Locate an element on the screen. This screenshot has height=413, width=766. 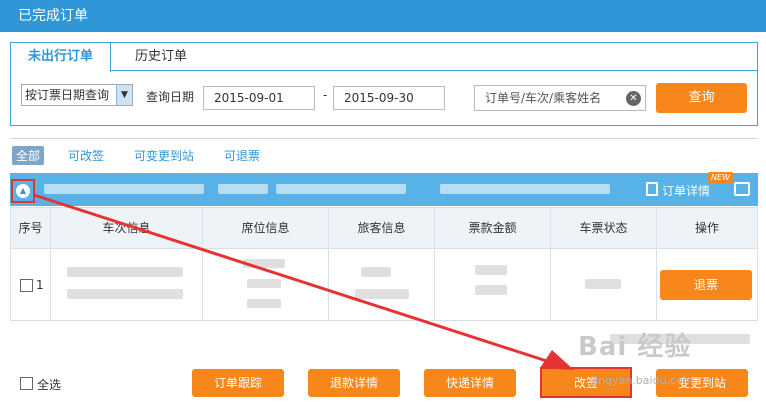
filter-all: 全部 is located at coordinates (28, 155).